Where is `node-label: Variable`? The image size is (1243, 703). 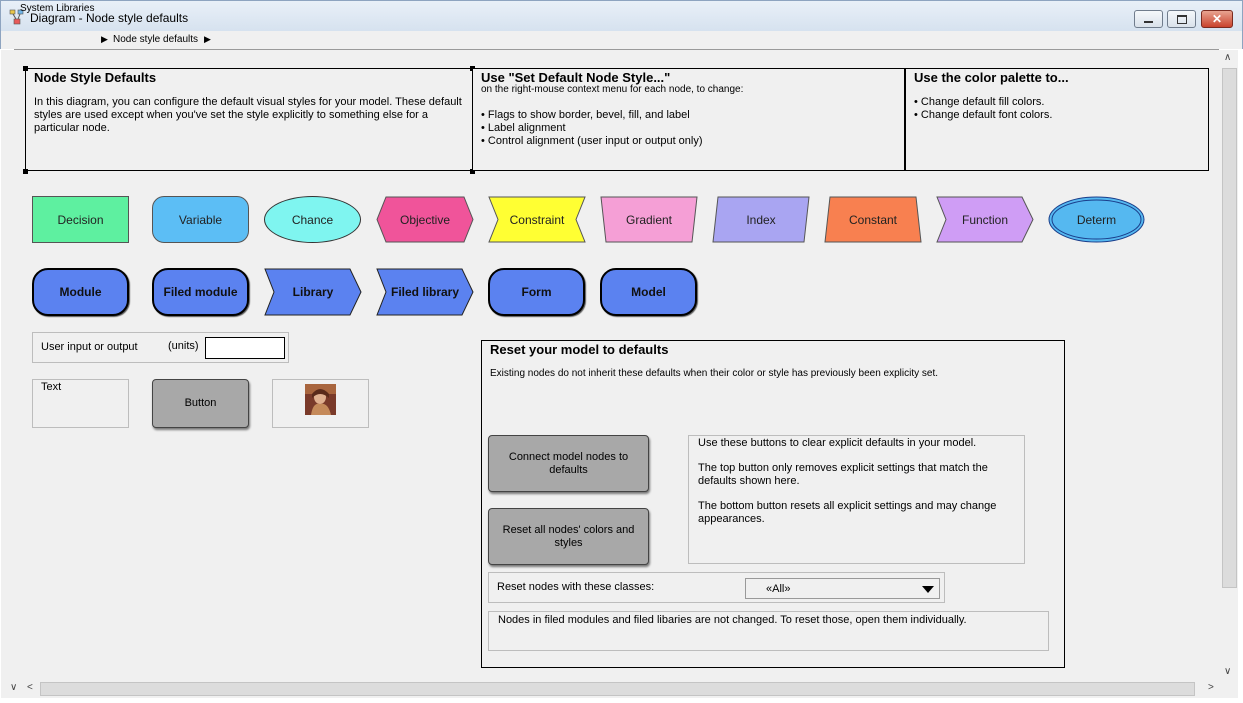
node-label: Variable is located at coordinates (200, 219).